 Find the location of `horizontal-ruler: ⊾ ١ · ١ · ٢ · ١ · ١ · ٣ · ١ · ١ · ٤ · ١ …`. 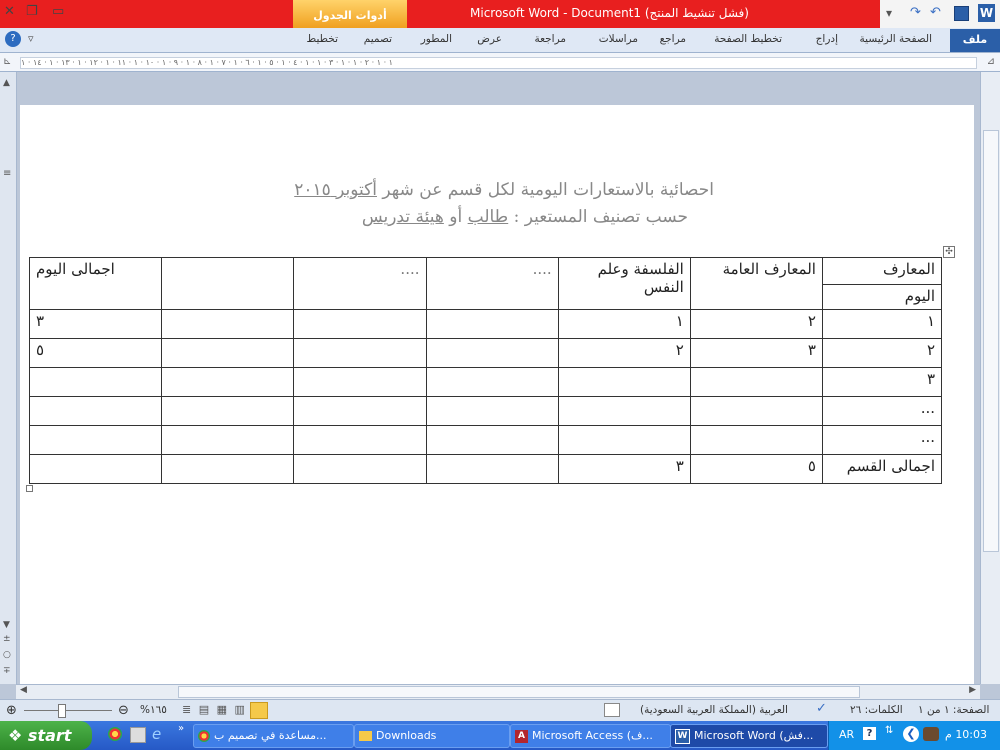

horizontal-ruler: ⊾ ١ · ١ · ٢ · ١ · ١ · ٣ · ١ · ١ · ٤ · ١ … is located at coordinates (500, 62).